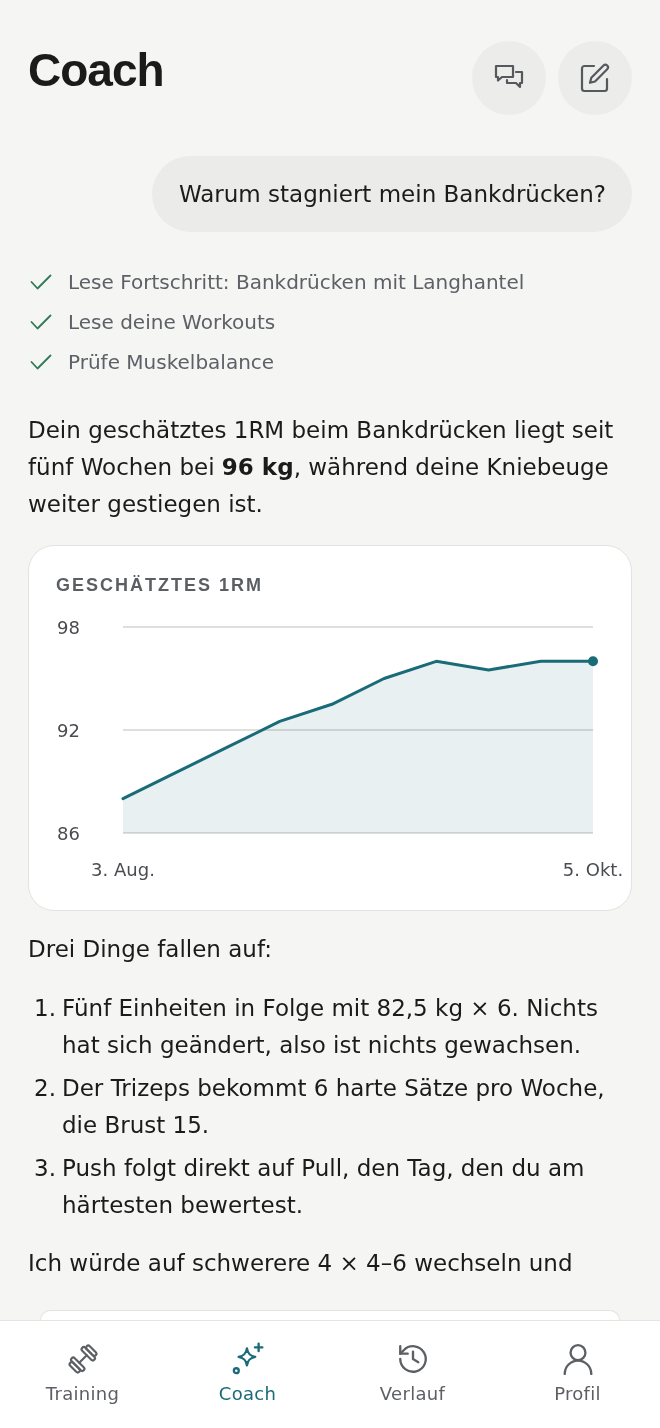 This screenshot has width=660, height=1428. What do you see at coordinates (321, 467) in the screenshot?
I see `answer-text: Dein geschätztes 1RM beim Bankdrücken liegt seit fünf Wochen bei 96 kg, während deine Kniebeuge weiter gestiegen ist.` at bounding box center [321, 467].